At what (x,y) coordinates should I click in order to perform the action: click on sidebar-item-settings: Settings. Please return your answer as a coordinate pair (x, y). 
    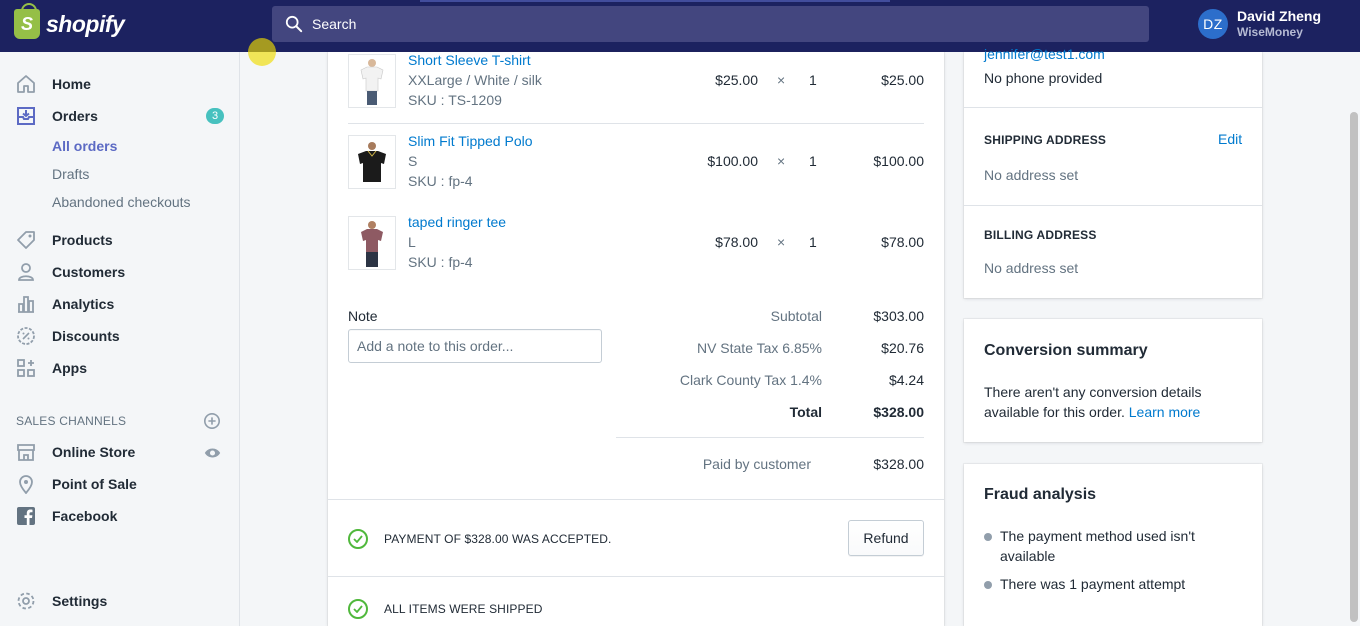
    Looking at the image, I should click on (61, 601).